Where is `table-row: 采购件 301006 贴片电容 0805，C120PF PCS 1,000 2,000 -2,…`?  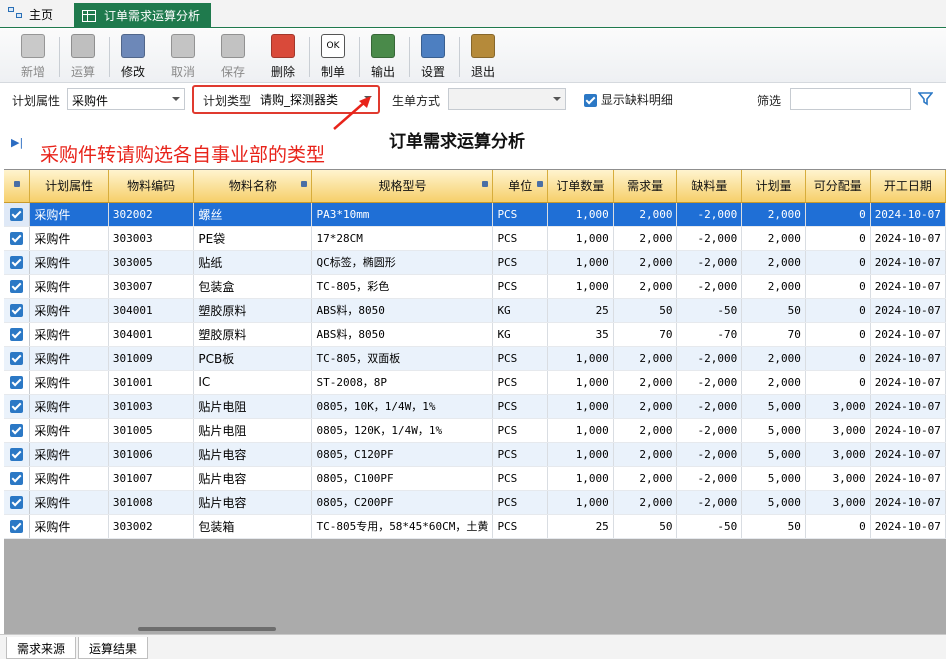 table-row: 采购件 301006 贴片电容 0805，C120PF PCS 1,000 2,000 -2,… is located at coordinates (475, 454).